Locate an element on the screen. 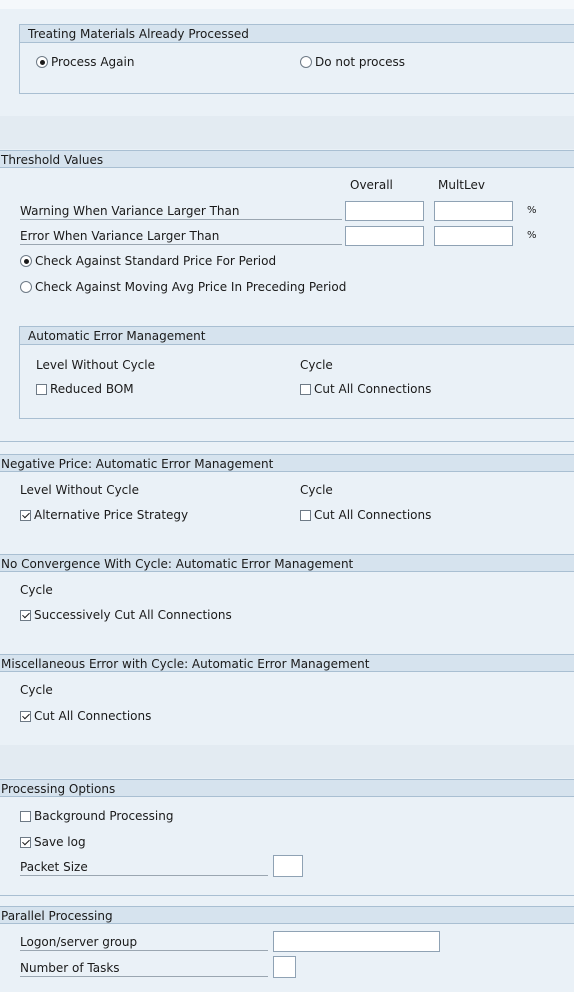  do-not-process-radio: Do not process is located at coordinates (352, 62).